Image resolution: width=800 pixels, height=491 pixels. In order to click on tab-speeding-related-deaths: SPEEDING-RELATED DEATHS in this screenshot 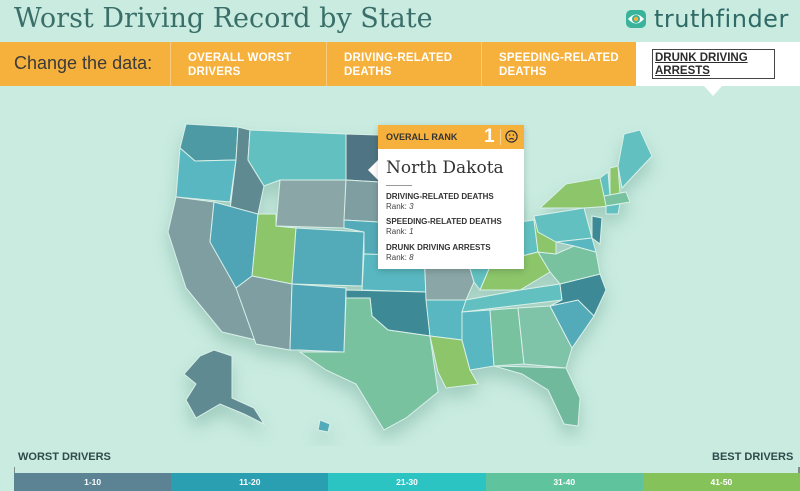, I will do `click(558, 64)`.